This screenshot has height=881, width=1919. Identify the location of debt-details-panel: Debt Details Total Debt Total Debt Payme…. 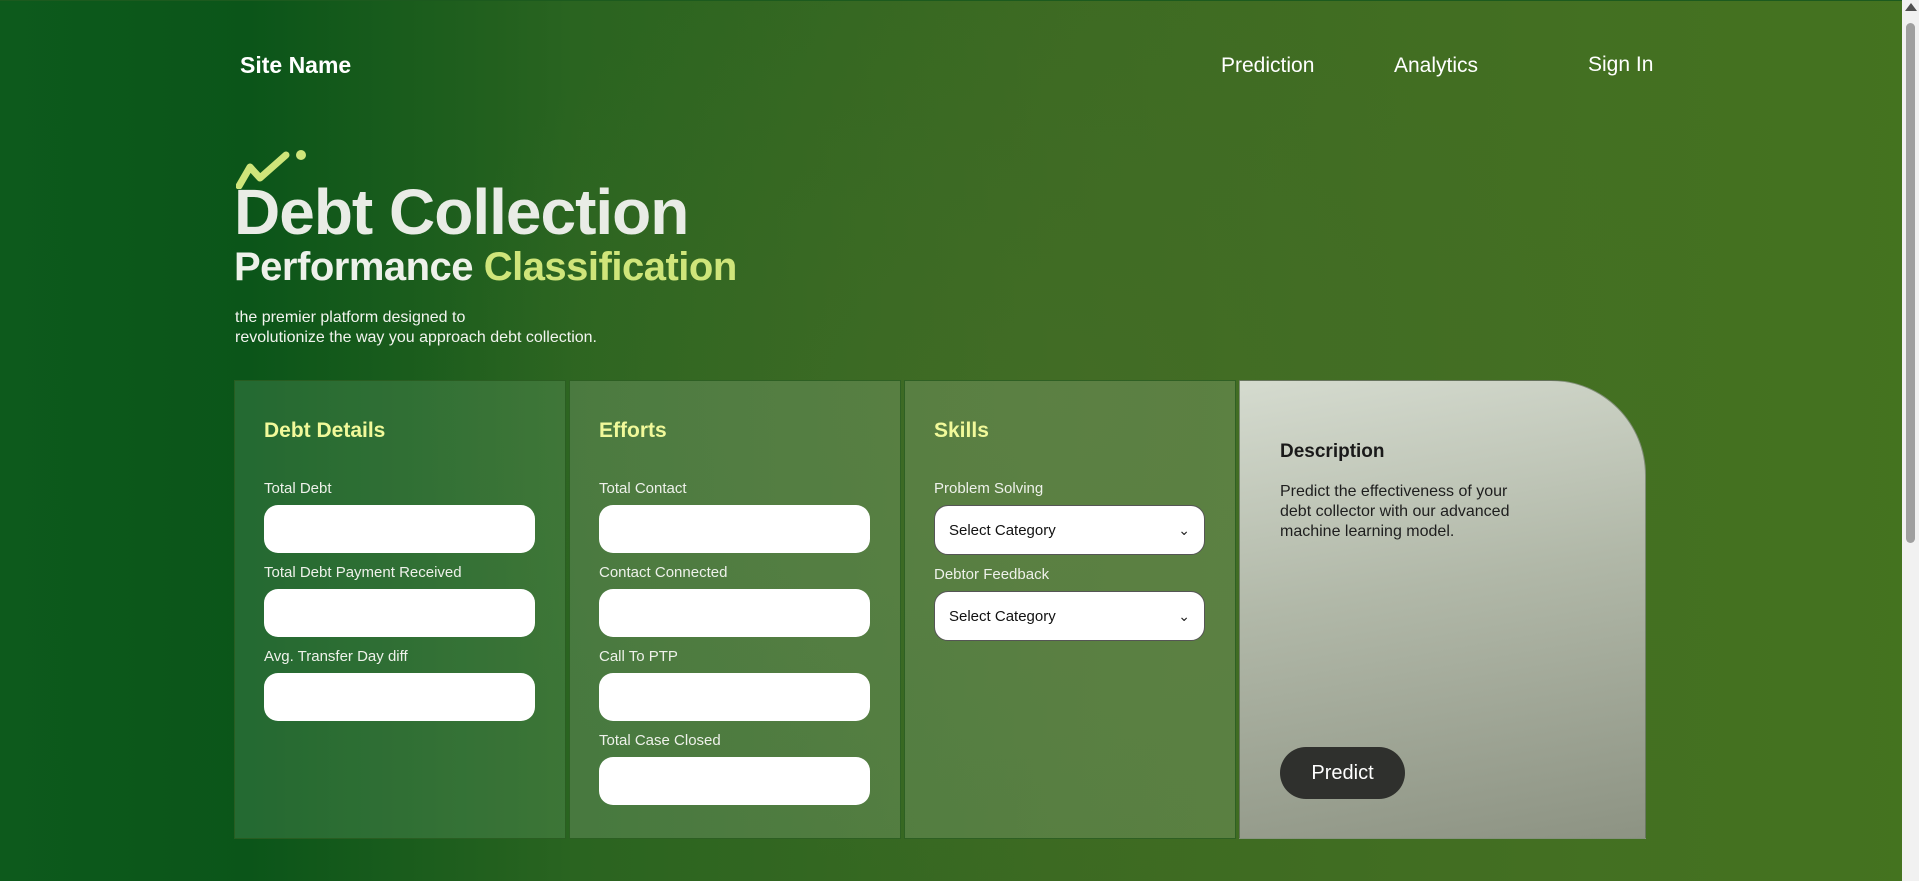
(400, 609).